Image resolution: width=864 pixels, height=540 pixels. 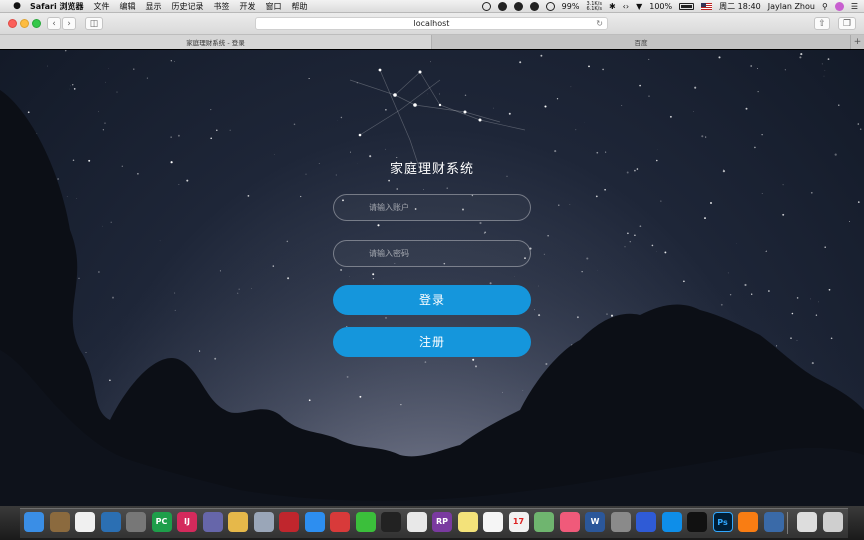 What do you see at coordinates (136, 522) in the screenshot?
I see `launchpad-icon` at bounding box center [136, 522].